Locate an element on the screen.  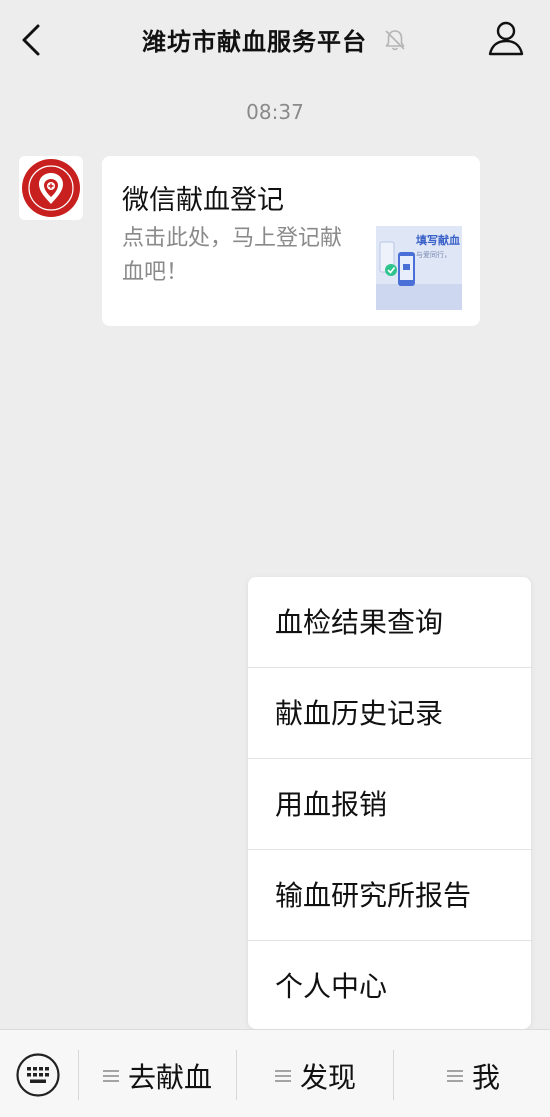
tab-go-donate: 去献血 is located at coordinates (157, 1076).